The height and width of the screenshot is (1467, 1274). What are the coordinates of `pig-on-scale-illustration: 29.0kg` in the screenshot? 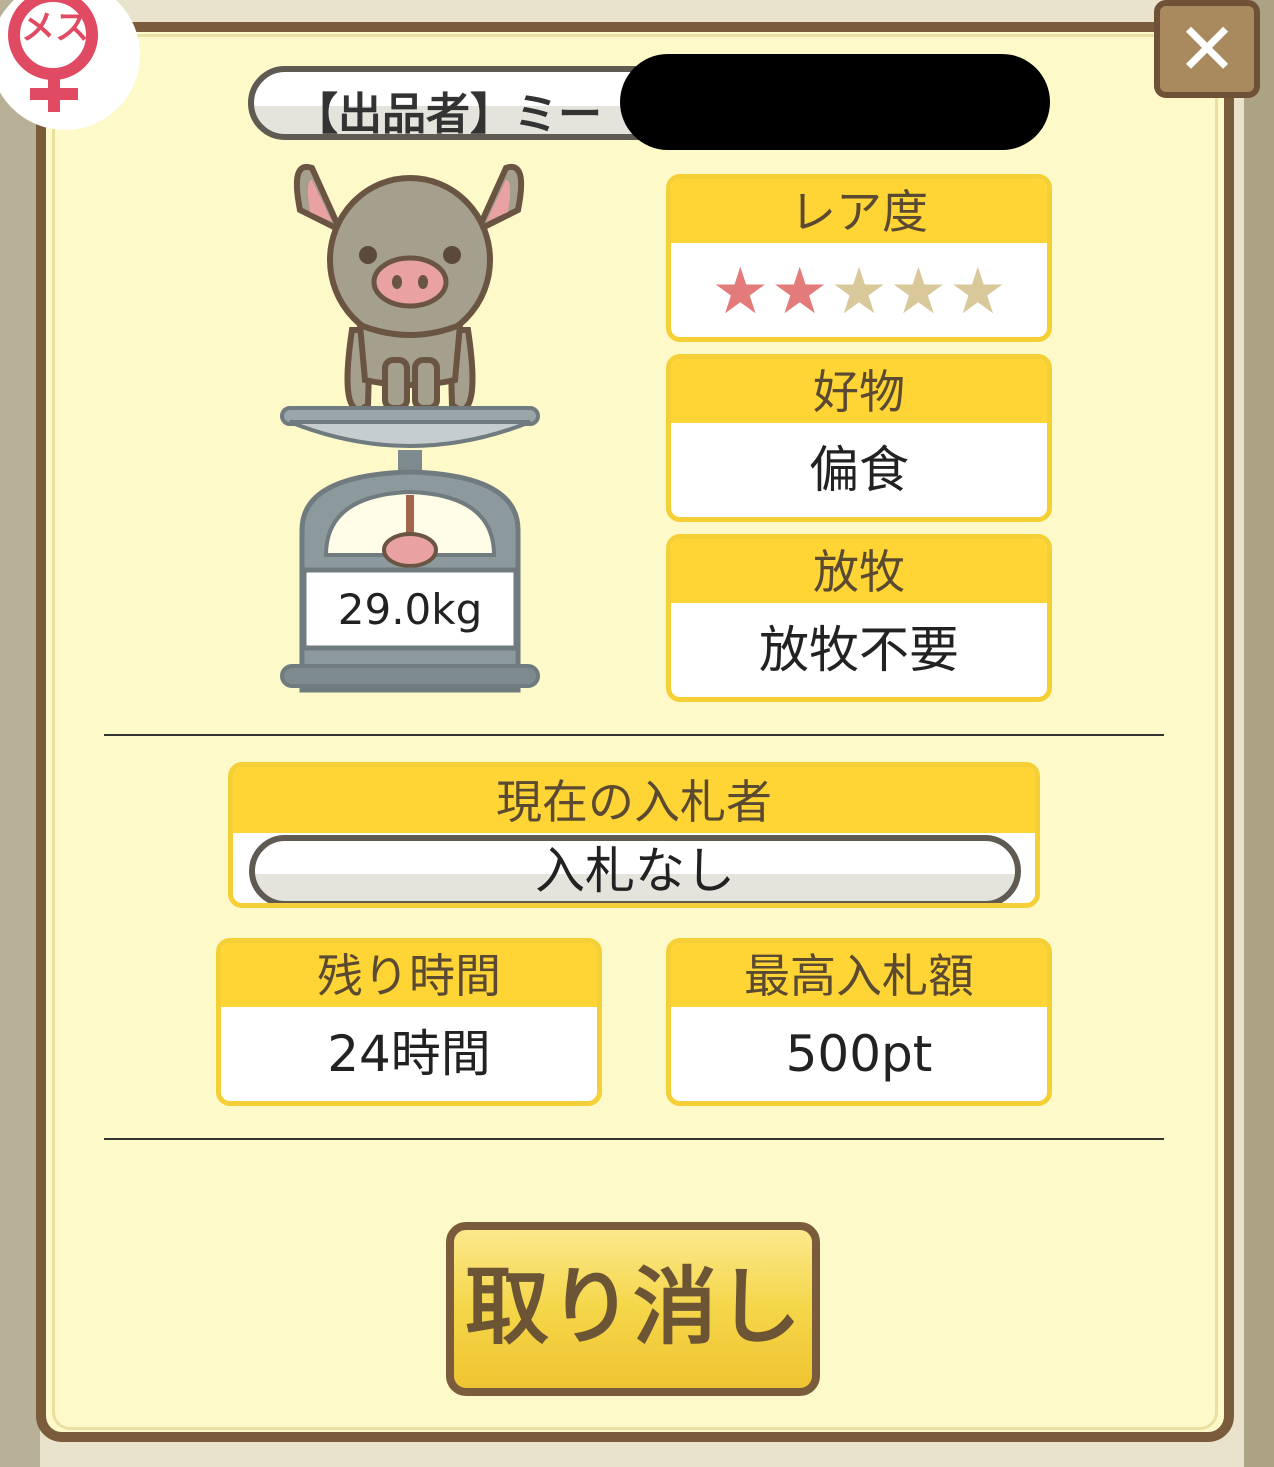 It's located at (410, 422).